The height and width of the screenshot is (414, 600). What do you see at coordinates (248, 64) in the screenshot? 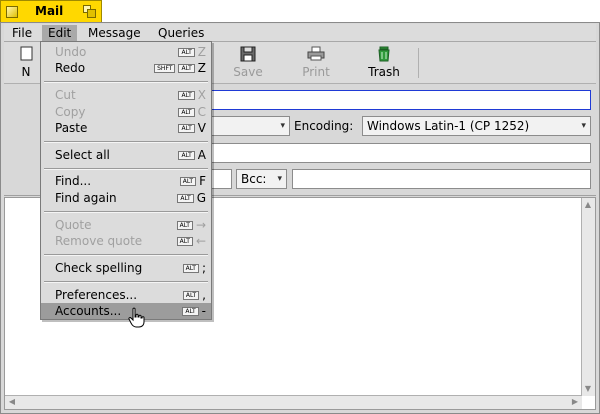
I see `save-button: Save` at bounding box center [248, 64].